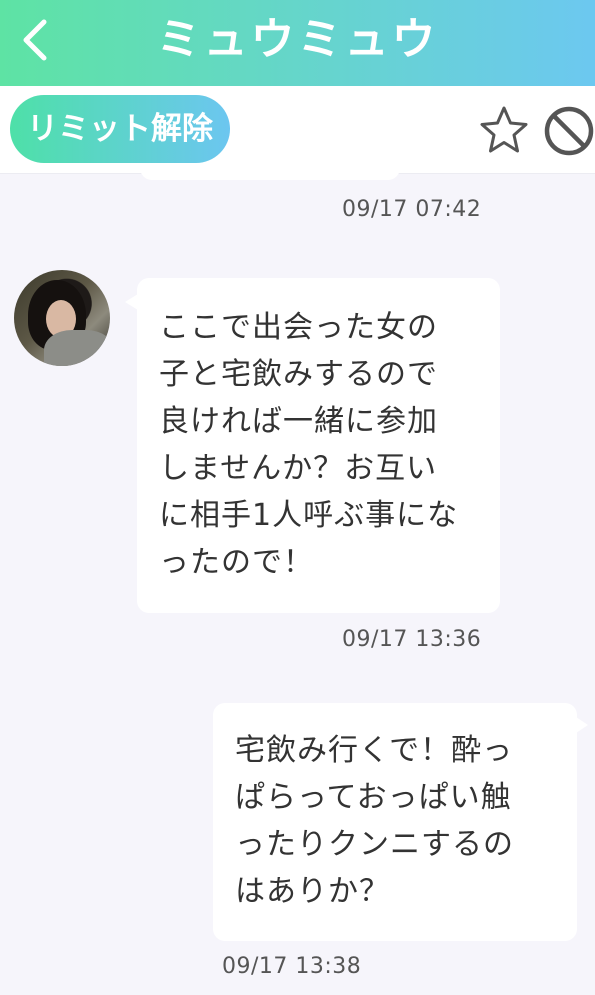 This screenshot has width=595, height=995. Describe the element at coordinates (236, 562) in the screenshot. I see `message-text-line: ったので！` at that location.